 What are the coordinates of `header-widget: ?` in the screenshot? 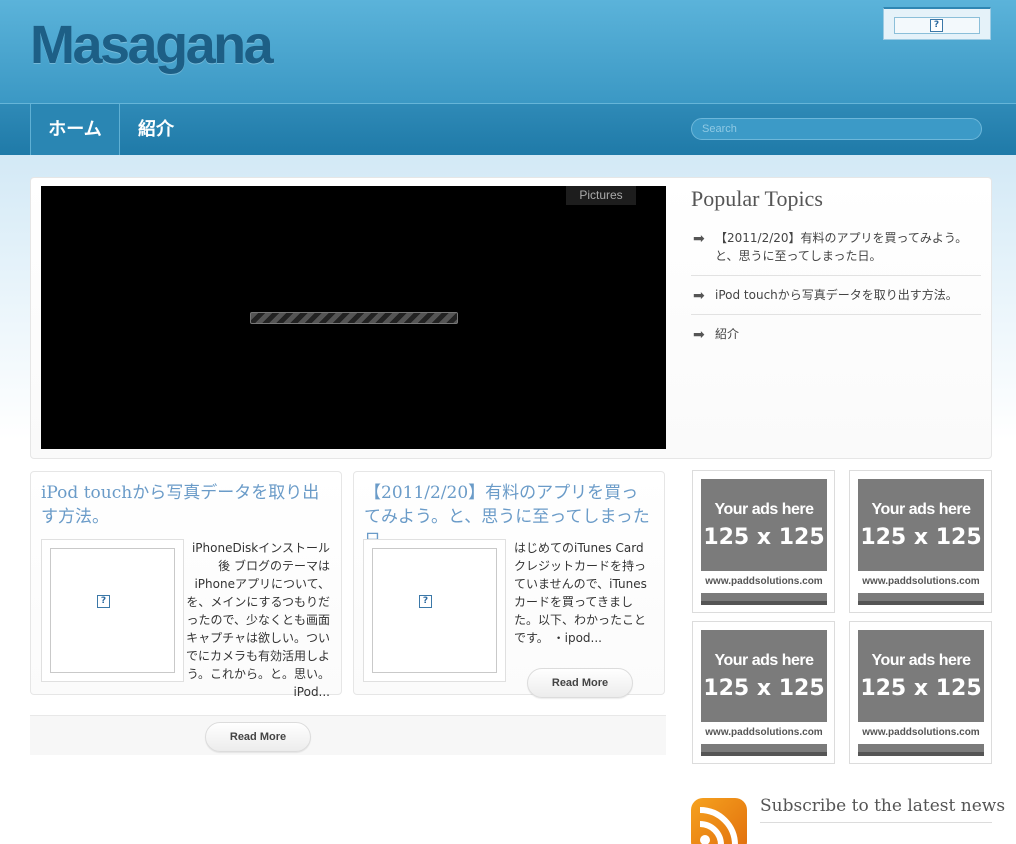 It's located at (937, 23).